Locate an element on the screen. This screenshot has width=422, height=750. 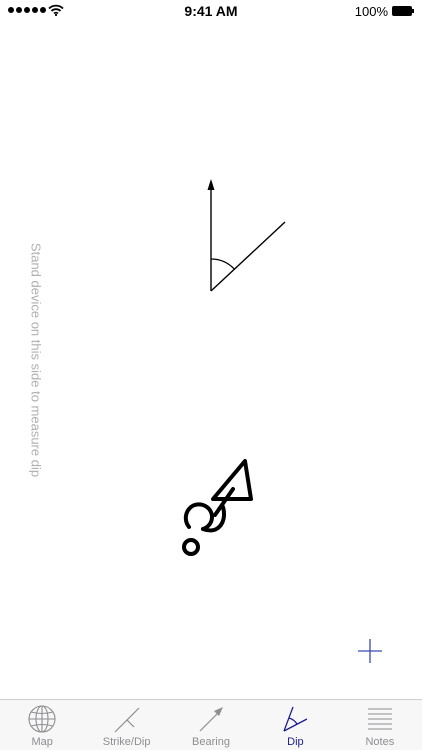
dip-reading-glyph is located at coordinates (217, 507).